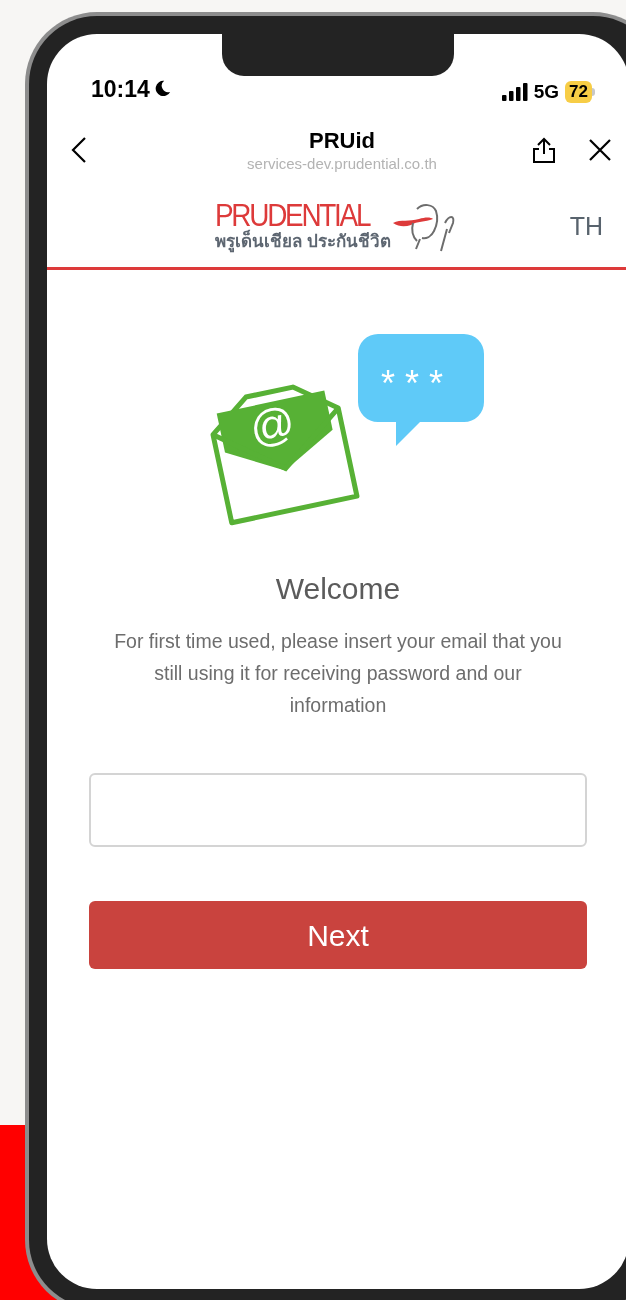 The height and width of the screenshot is (1300, 626). Describe the element at coordinates (578, 91) in the screenshot. I see `battery-level: 72` at that location.